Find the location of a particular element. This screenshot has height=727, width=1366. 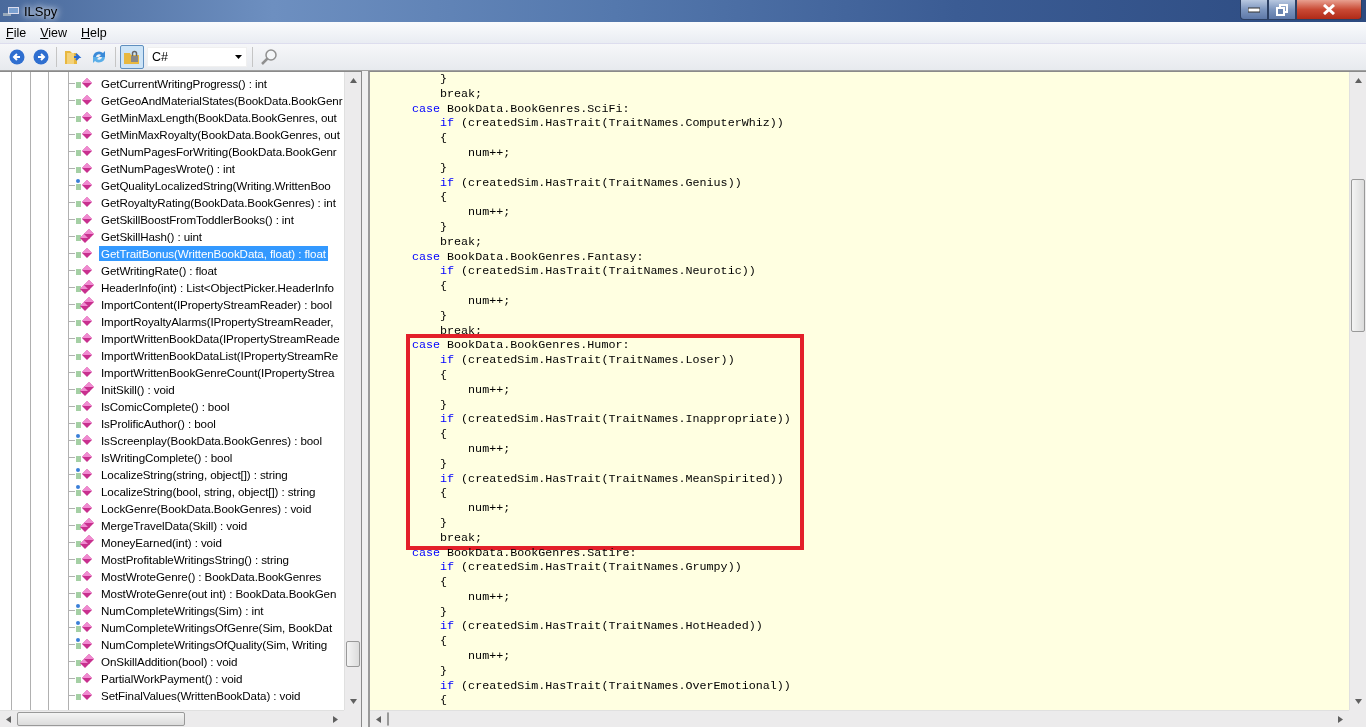

tree-item: OnSkillAddition(bool) : void is located at coordinates (169, 661).